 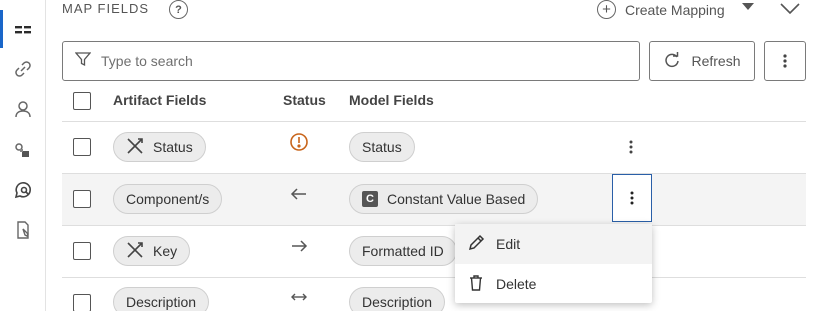 What do you see at coordinates (23, 30) in the screenshot?
I see `fields-list-icon` at bounding box center [23, 30].